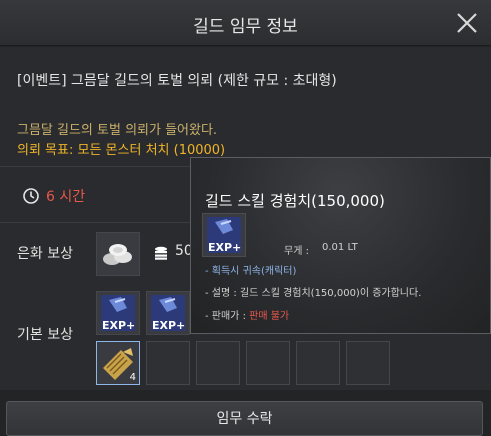 The height and width of the screenshot is (436, 491). Describe the element at coordinates (269, 316) in the screenshot. I see `tooltip-price-value: 판매 불가` at that location.